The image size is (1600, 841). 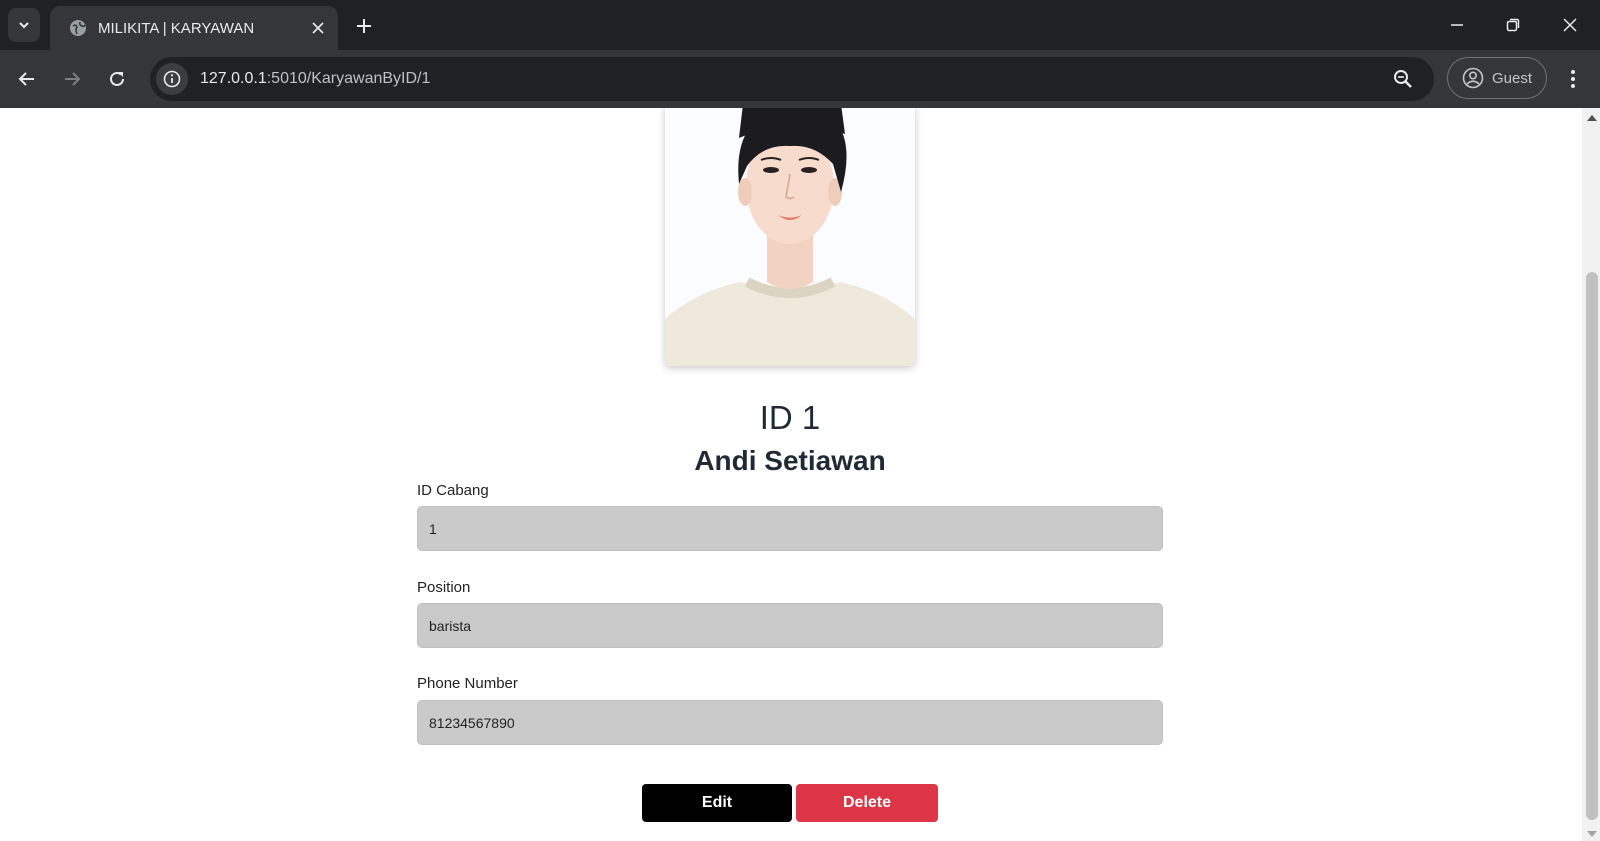 I want to click on phone-number-value: 81234567890, so click(x=472, y=722).